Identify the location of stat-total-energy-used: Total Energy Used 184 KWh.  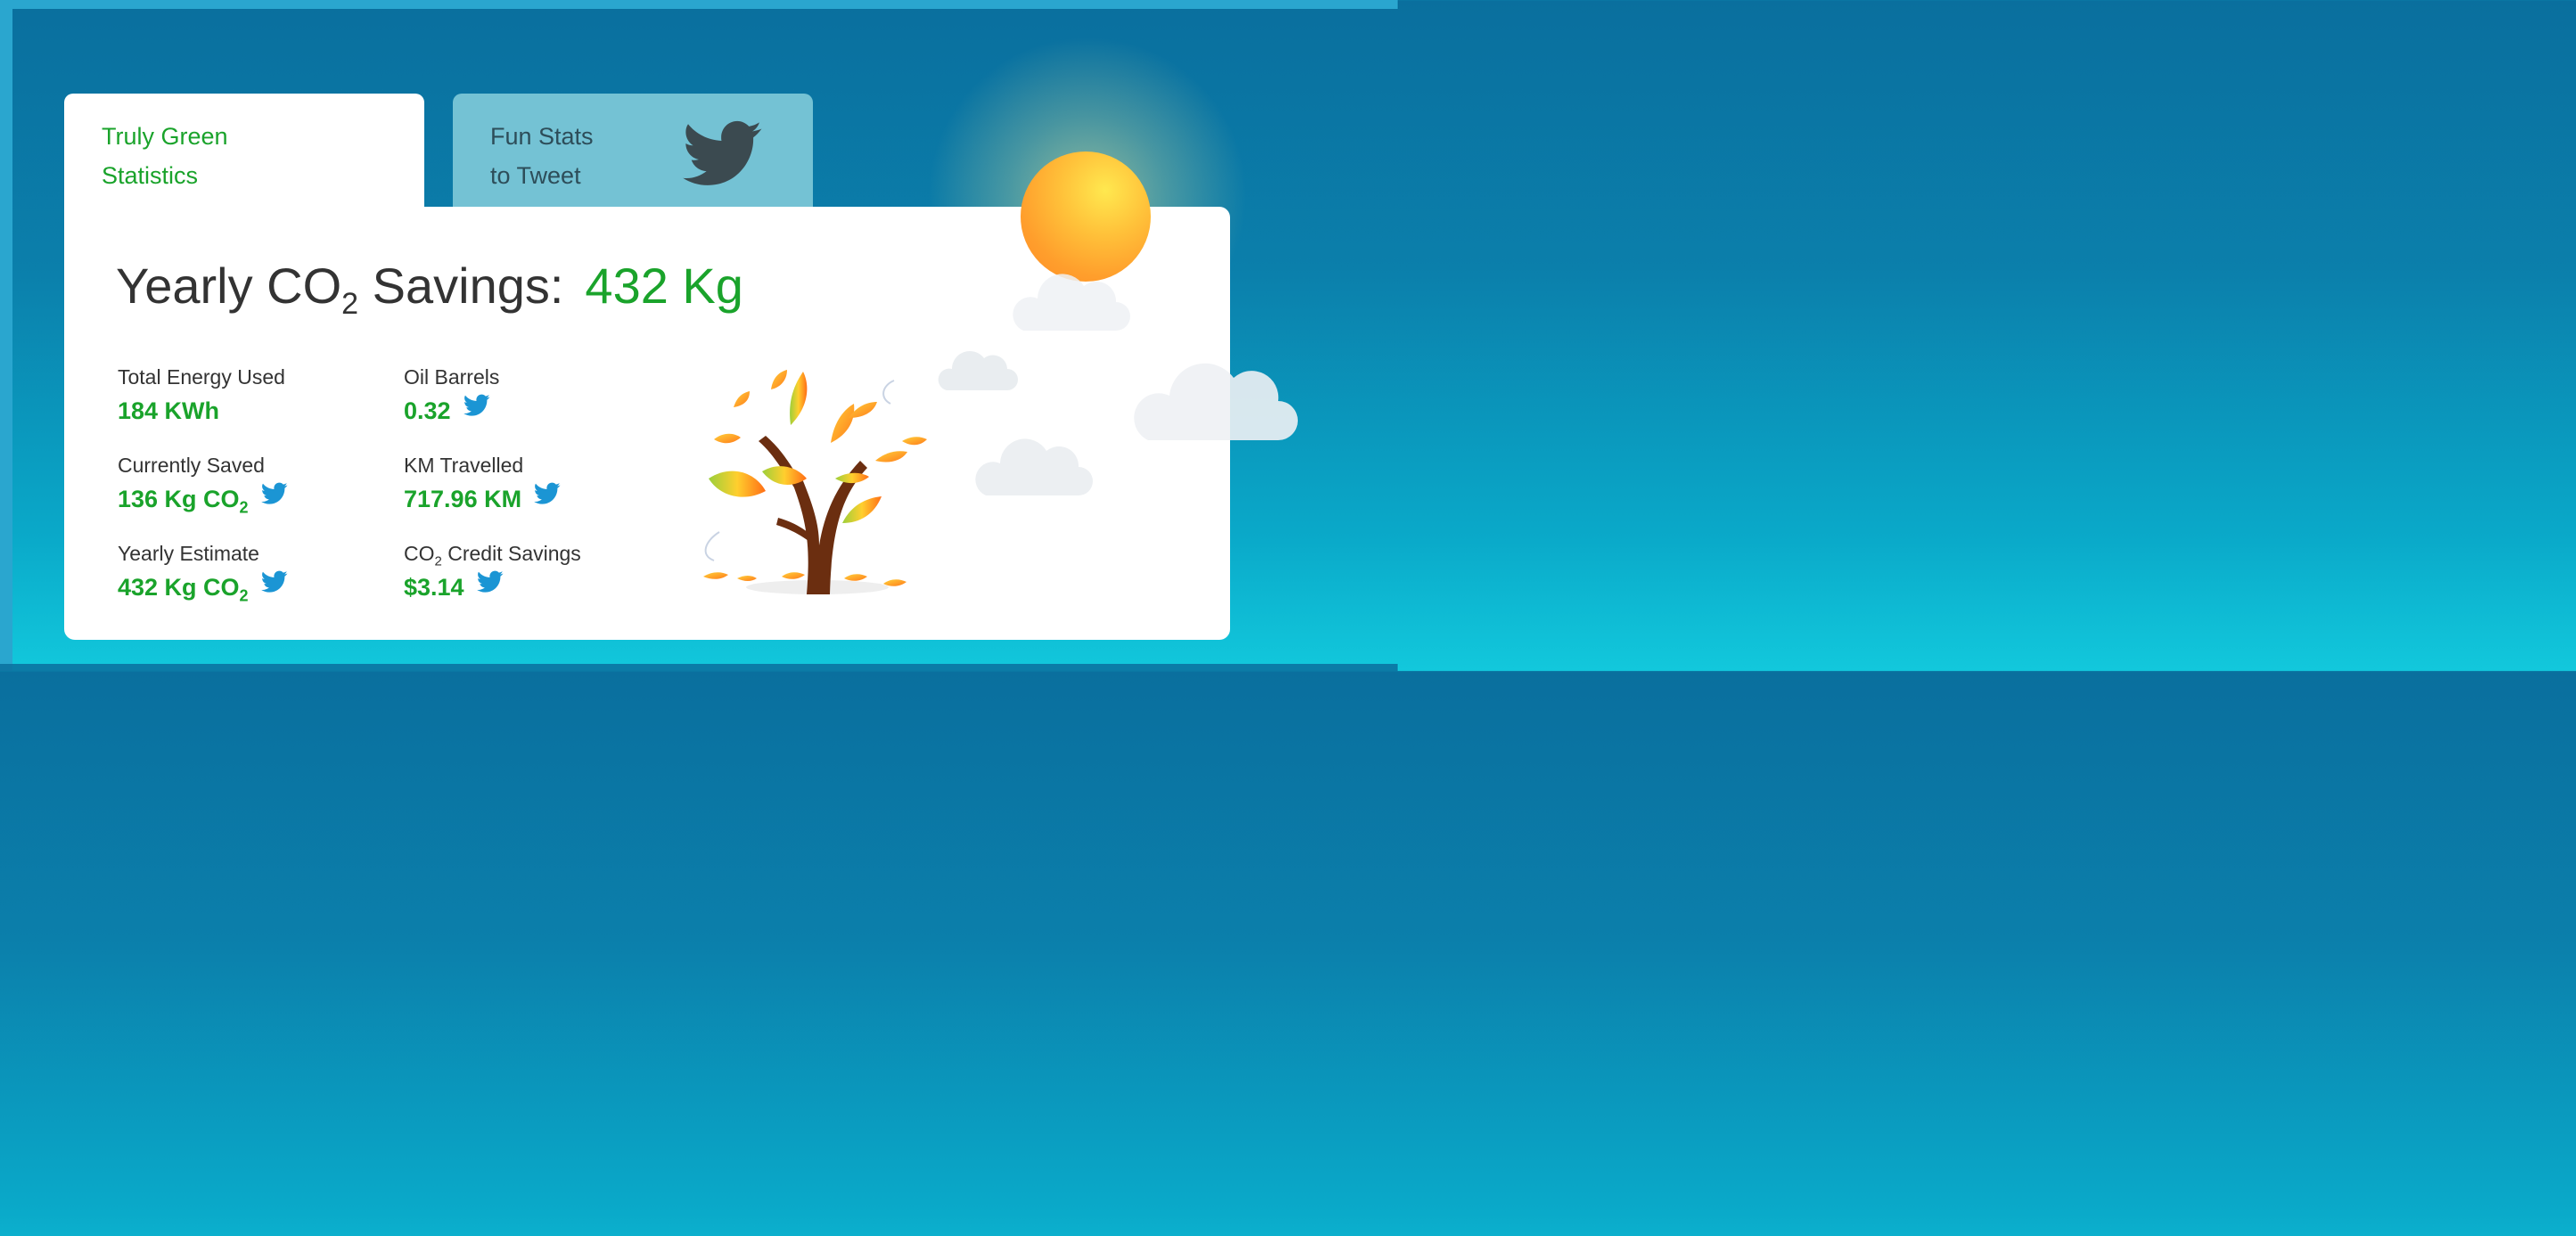
(201, 395).